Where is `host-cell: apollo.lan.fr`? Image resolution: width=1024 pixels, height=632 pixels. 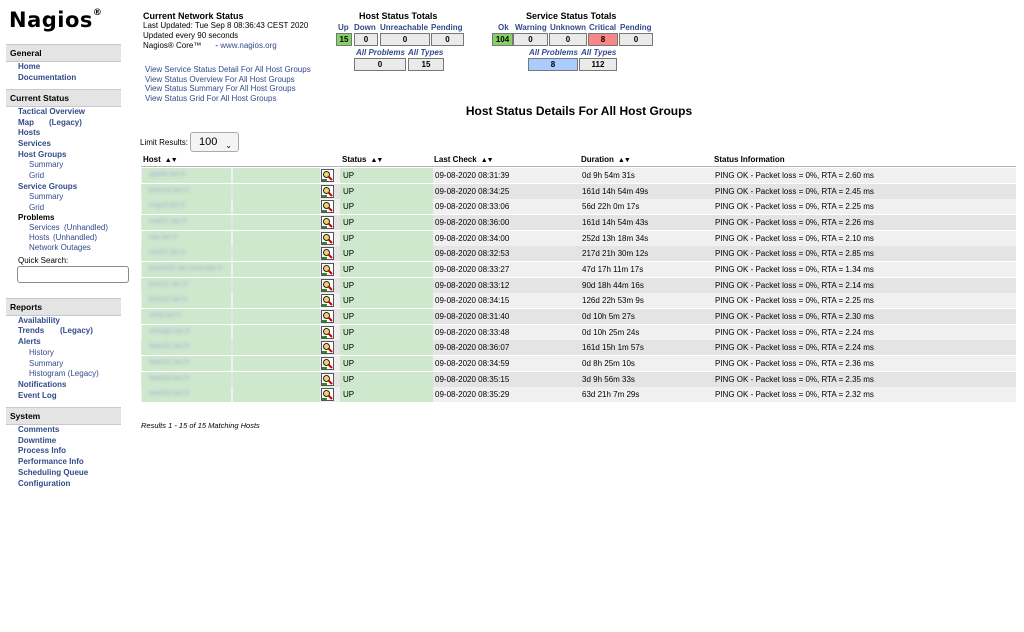 host-cell: apollo.lan.fr is located at coordinates (186, 175).